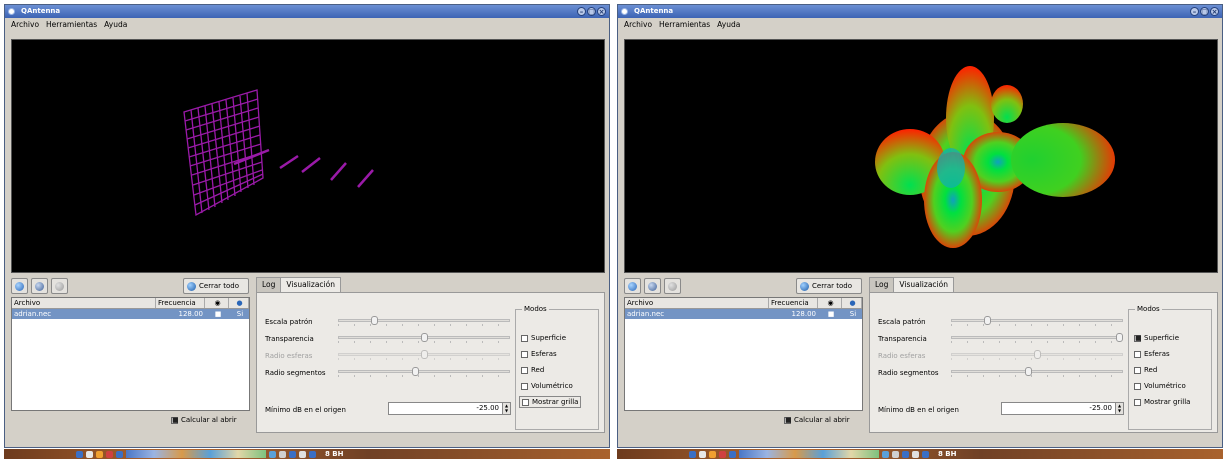 The height and width of the screenshot is (459, 1225). Describe the element at coordinates (25, 25) in the screenshot. I see `menu-archivo: Archivo` at that location.